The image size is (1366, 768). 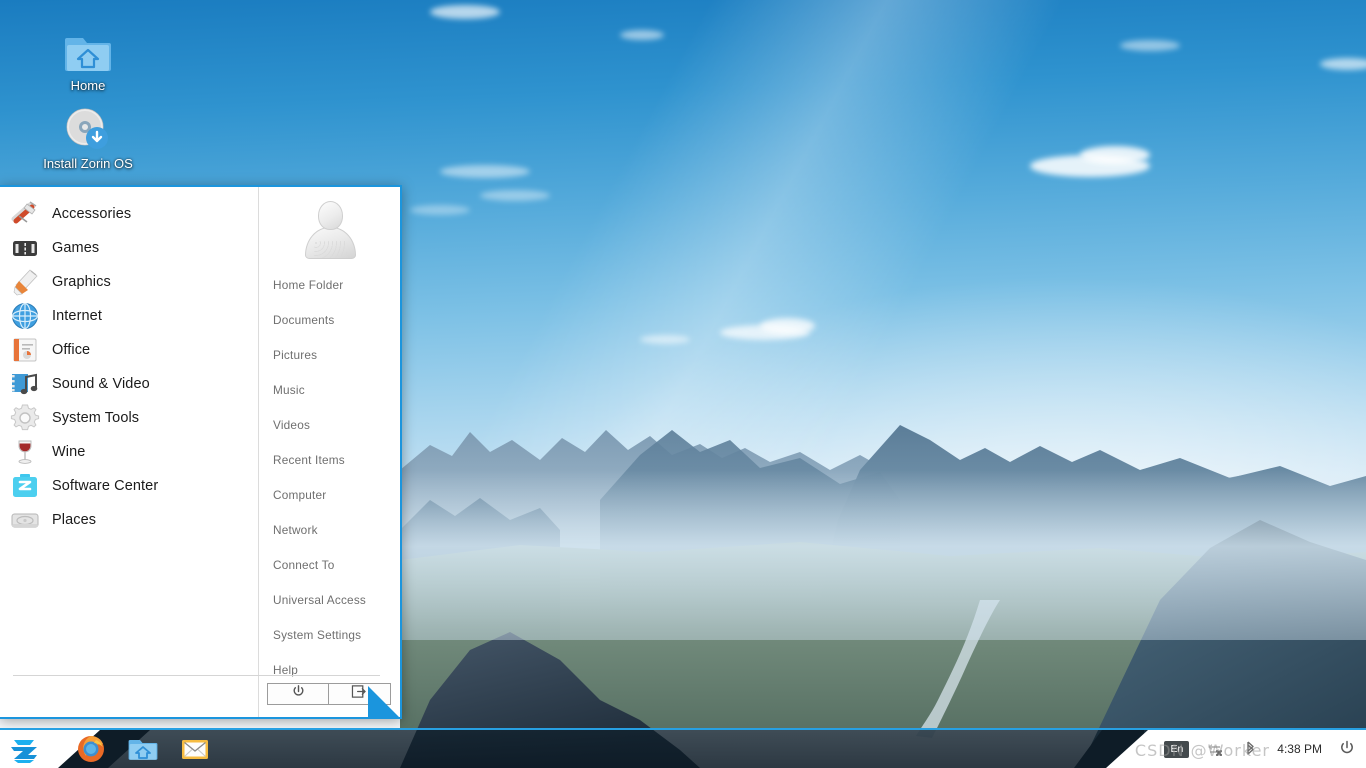 I want to click on paint-brush-icon, so click(x=25, y=282).